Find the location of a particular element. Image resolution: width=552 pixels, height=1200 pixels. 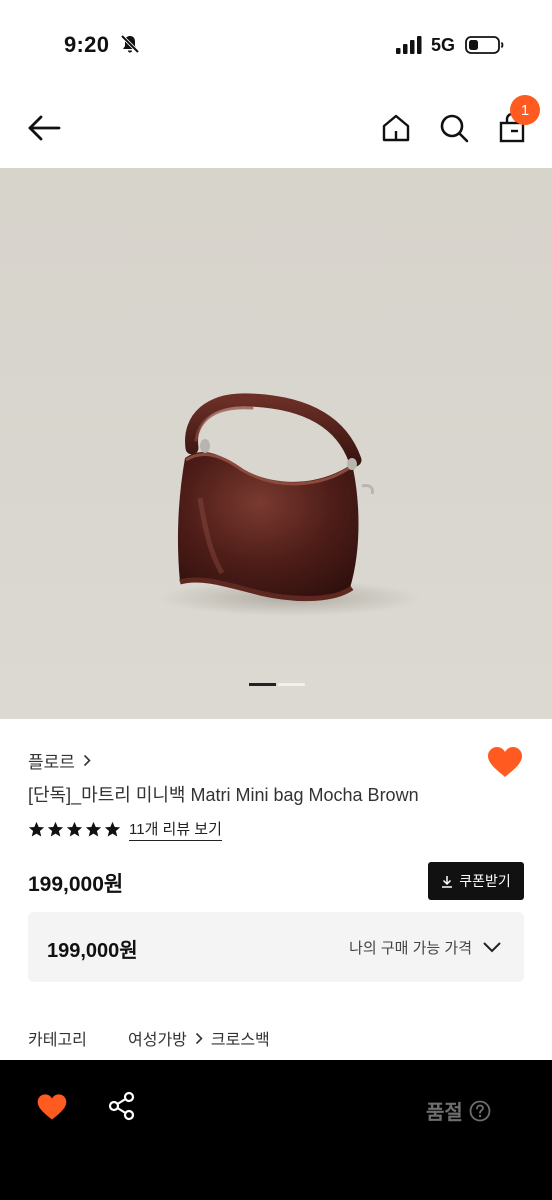

category-link-level2: 크로스백 is located at coordinates (240, 1038).